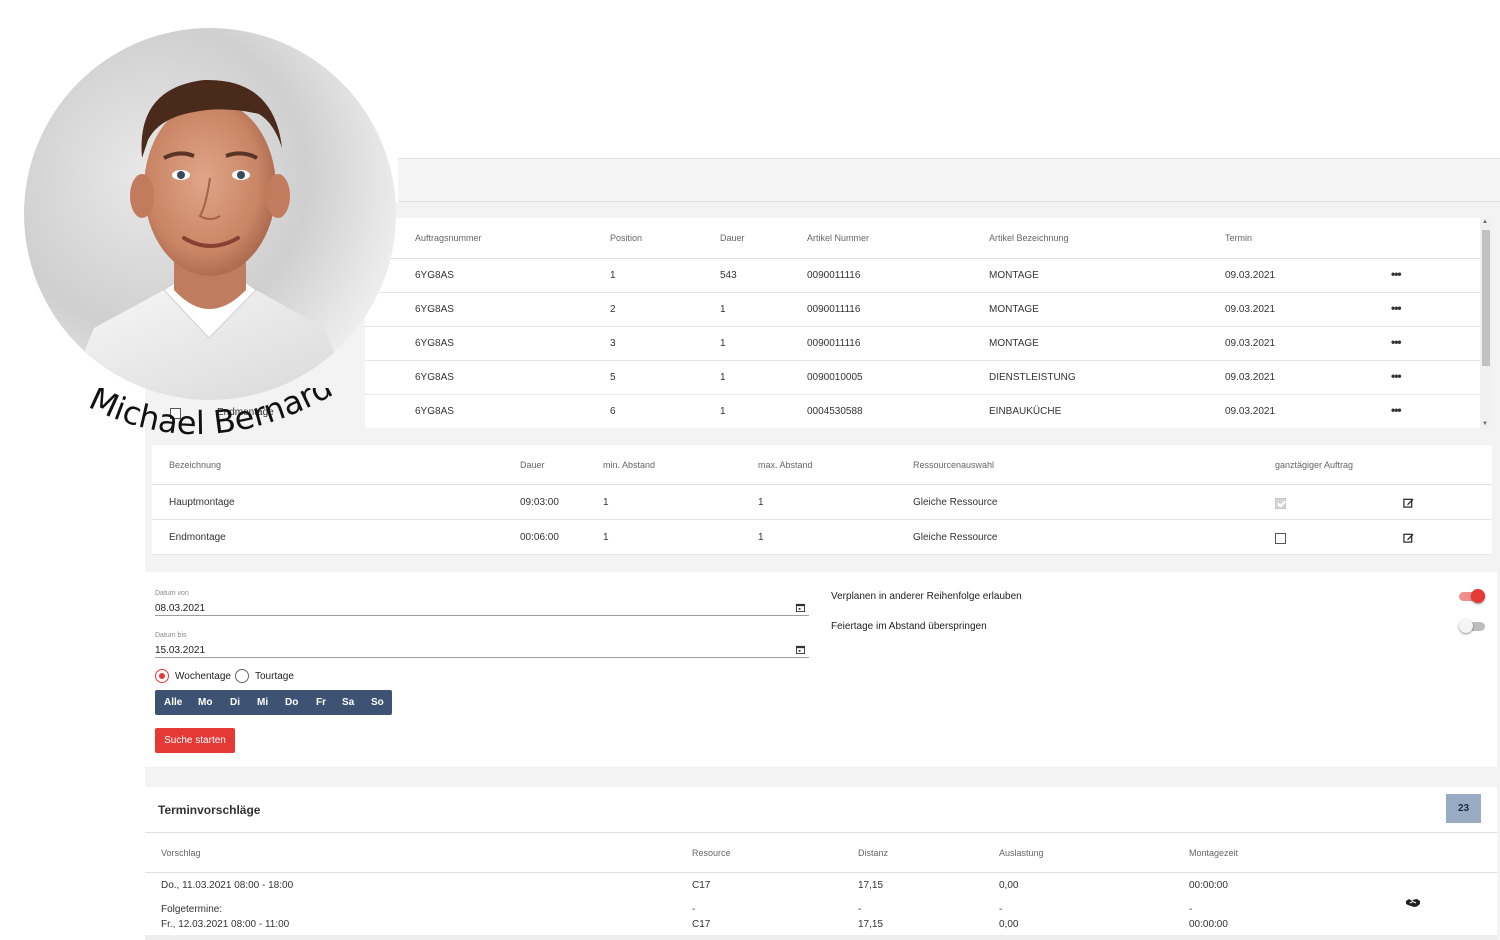 Image resolution: width=1500 pixels, height=940 pixels. Describe the element at coordinates (1472, 596) in the screenshot. I see `reihenfolge-toggle` at that location.